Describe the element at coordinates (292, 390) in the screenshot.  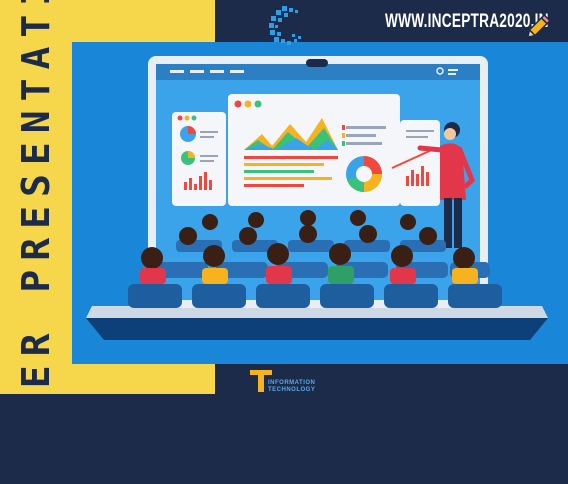
I see `footer-logo-line2: TECHNOLOGY` at that location.